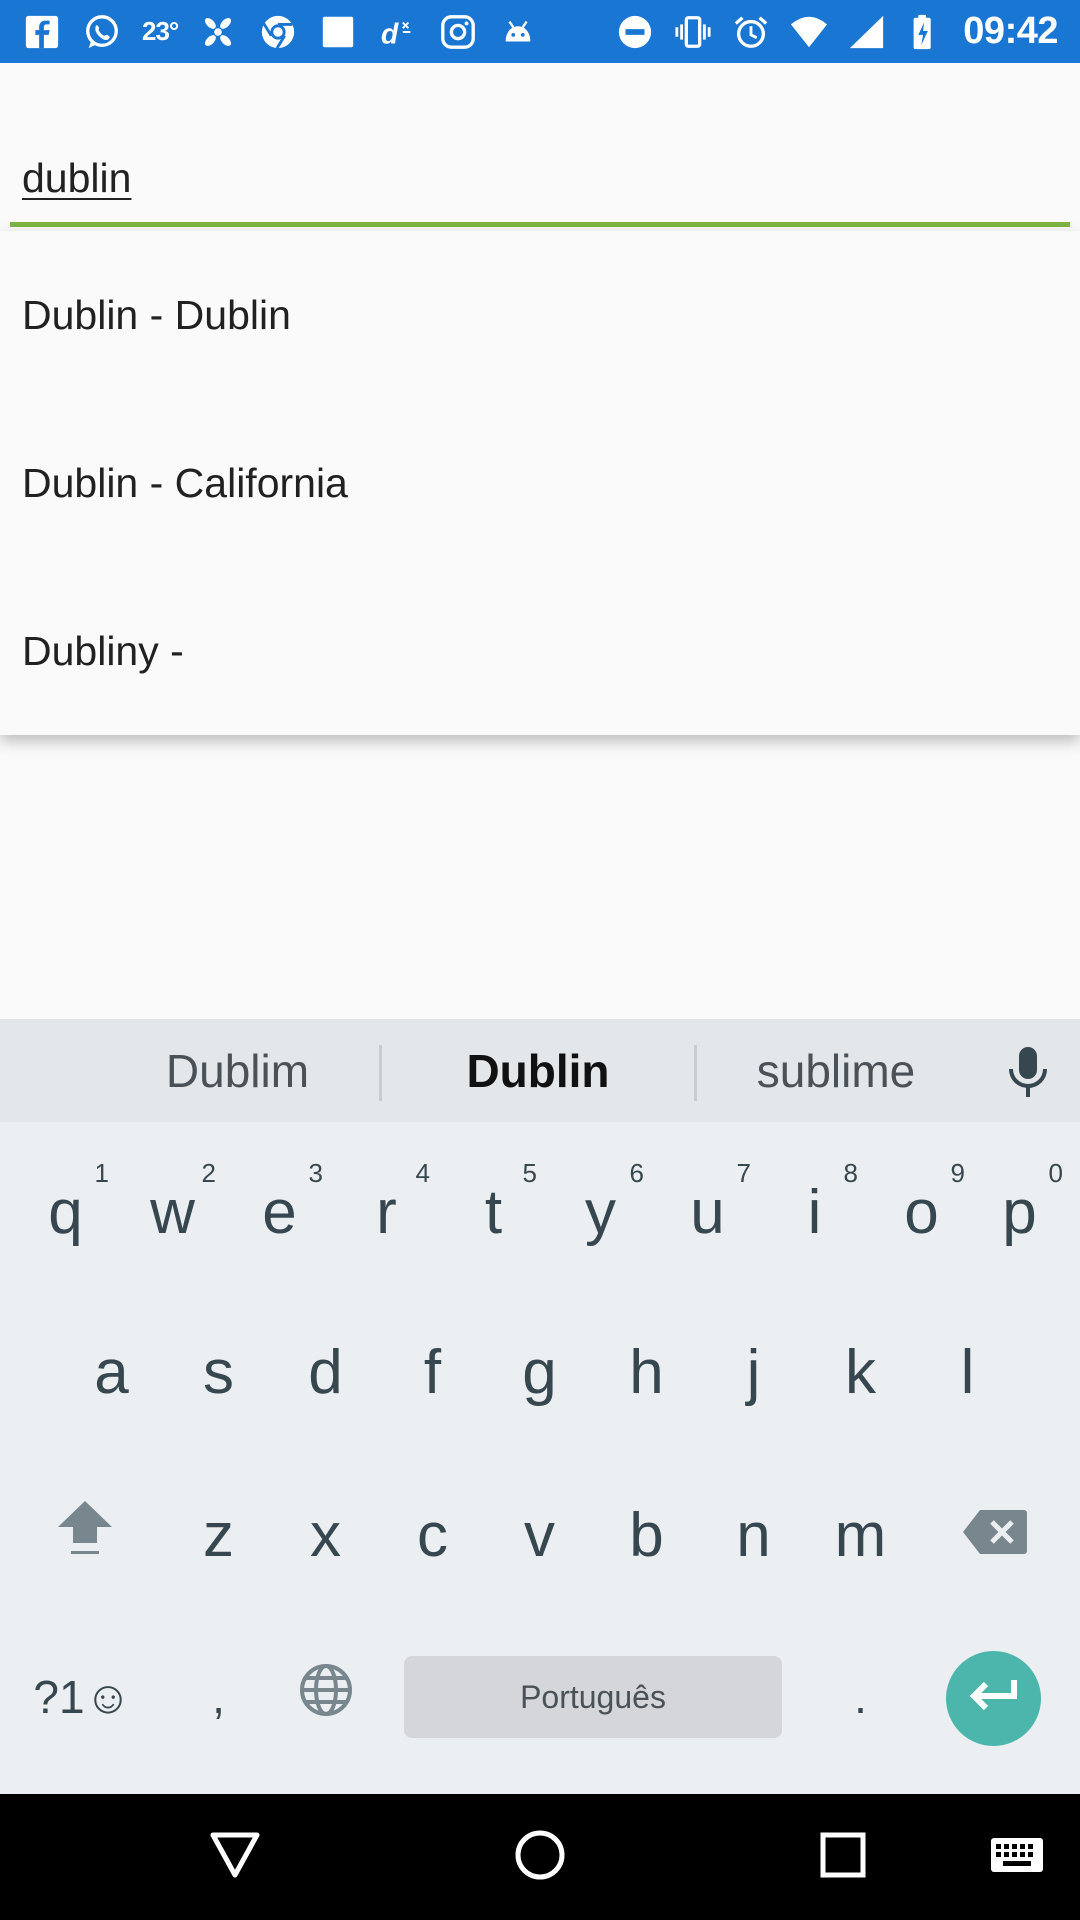 The width and height of the screenshot is (1080, 1920). What do you see at coordinates (1055, 1173) in the screenshot?
I see `key-hint: 0` at bounding box center [1055, 1173].